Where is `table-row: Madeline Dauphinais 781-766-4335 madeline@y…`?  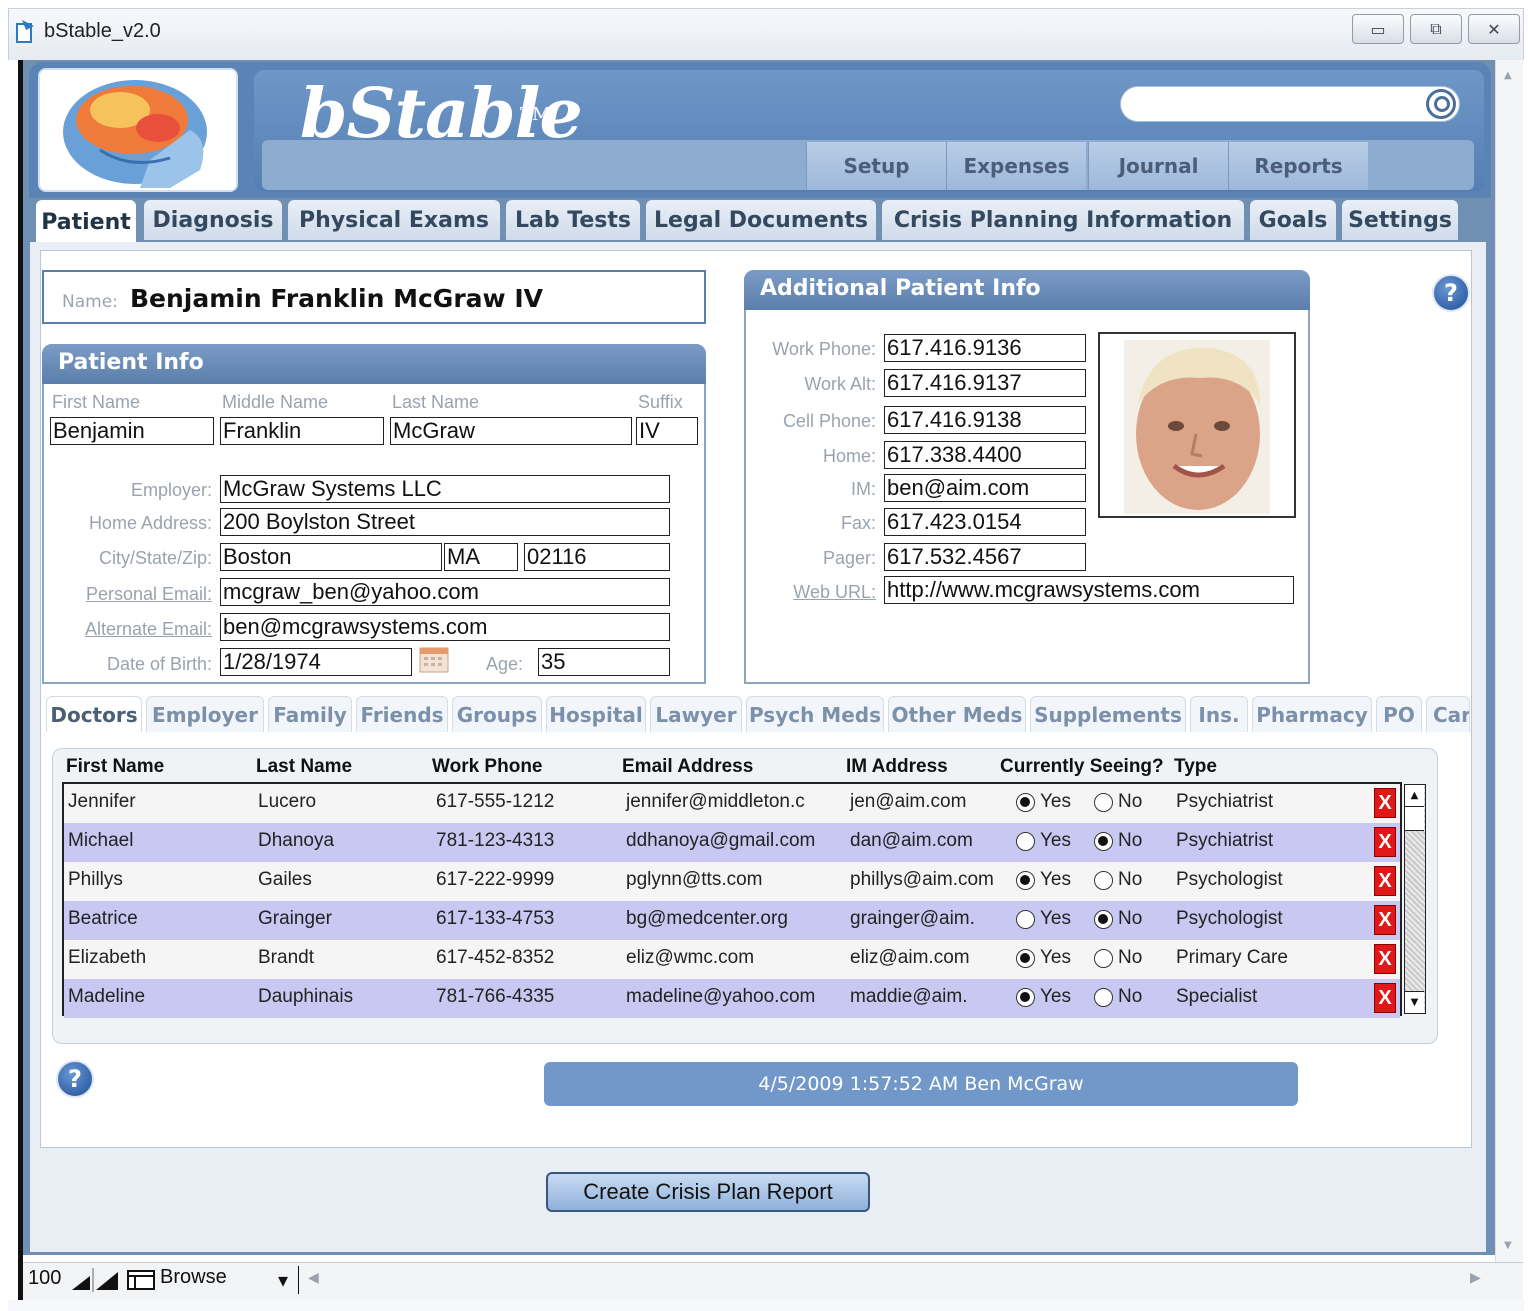
table-row: Madeline Dauphinais 781-766-4335 madeline@y… is located at coordinates (732, 998).